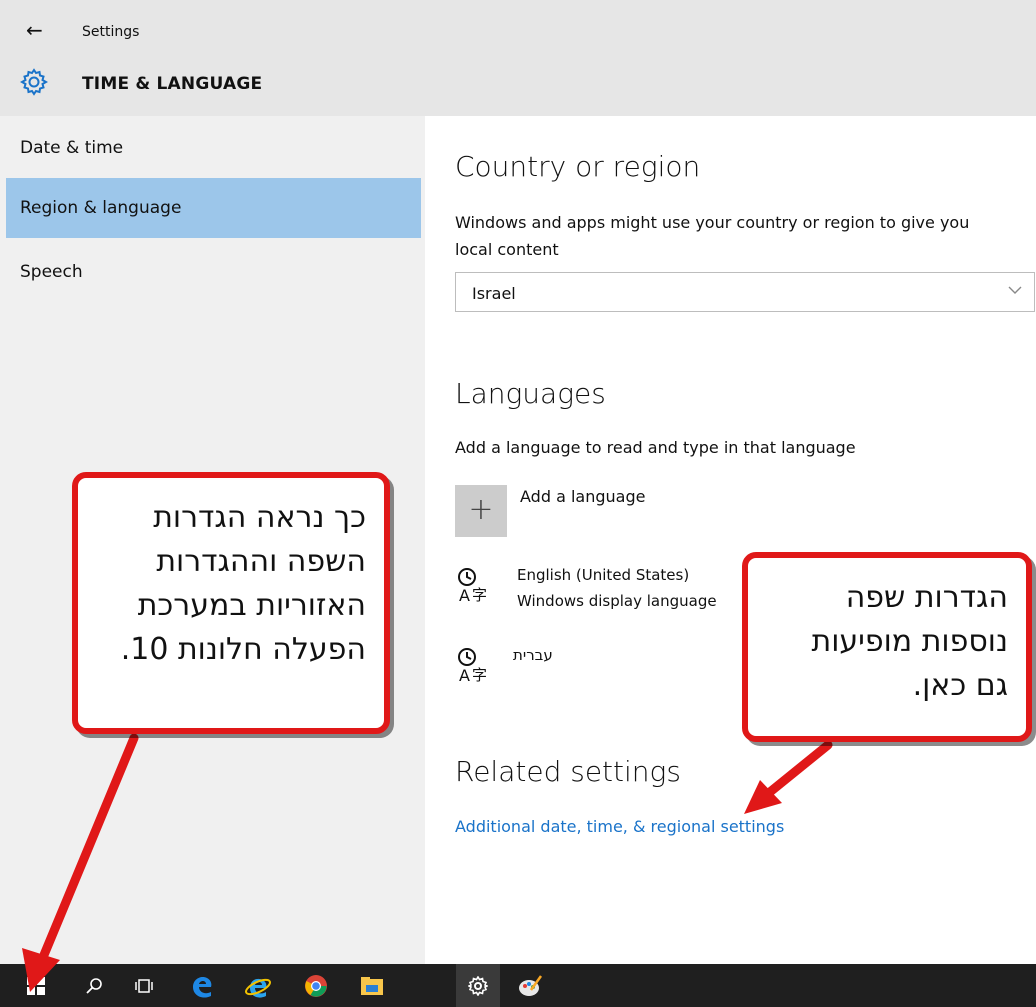 This screenshot has height=1007, width=1036. What do you see at coordinates (213, 148) in the screenshot?
I see `sidebar-item-date-time: Date & time` at bounding box center [213, 148].